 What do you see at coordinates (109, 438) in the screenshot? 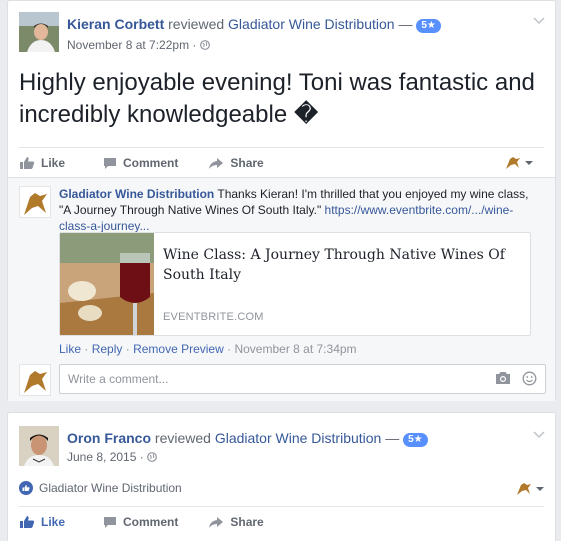
I see `author-name-link: Oron Franco` at bounding box center [109, 438].